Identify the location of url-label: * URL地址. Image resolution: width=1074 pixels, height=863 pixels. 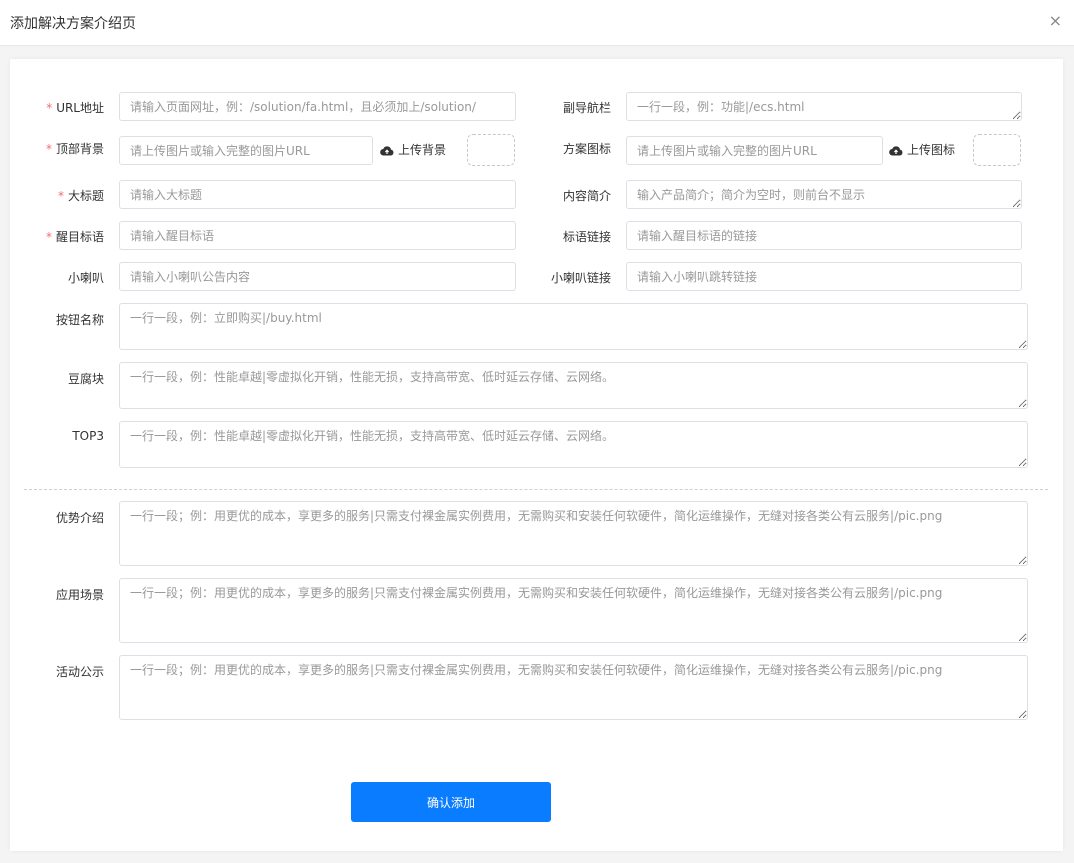
(75, 107).